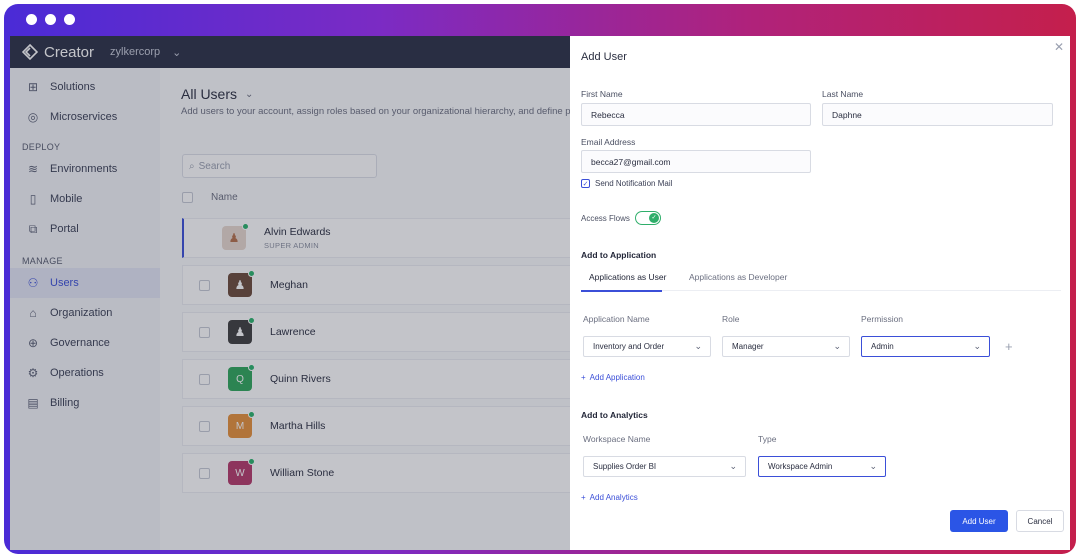  Describe the element at coordinates (767, 439) in the screenshot. I see `type-column: Type` at that location.